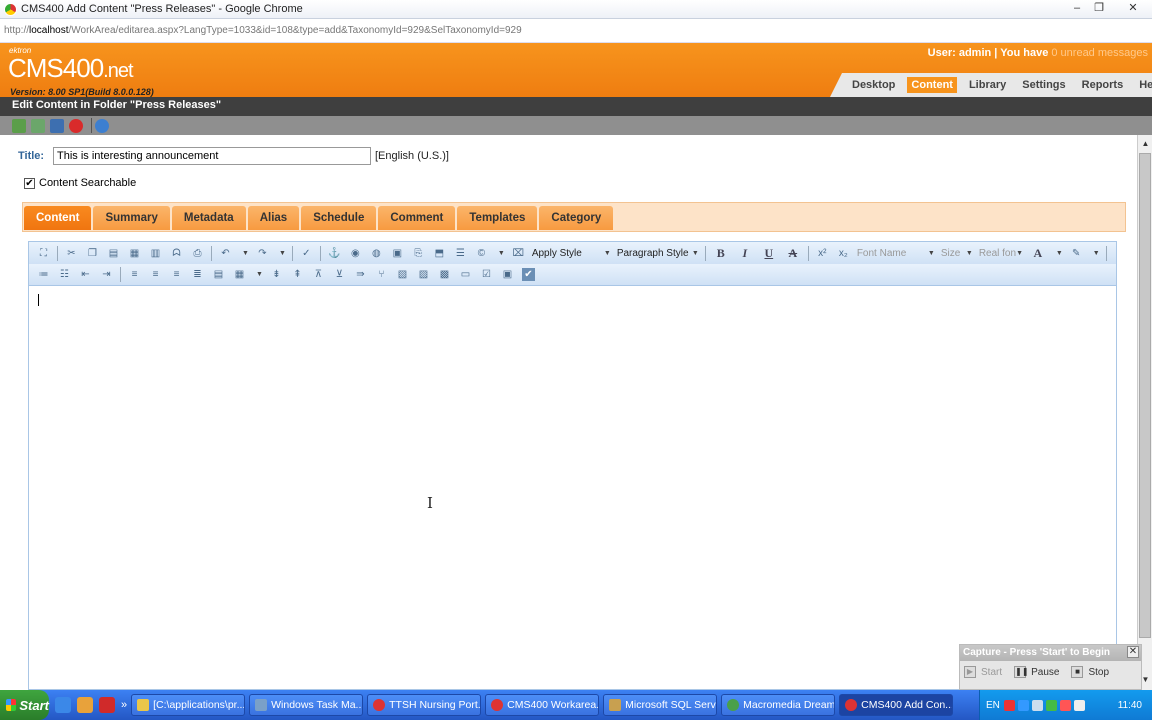  I want to click on redo-icon: ↷, so click(262, 253).